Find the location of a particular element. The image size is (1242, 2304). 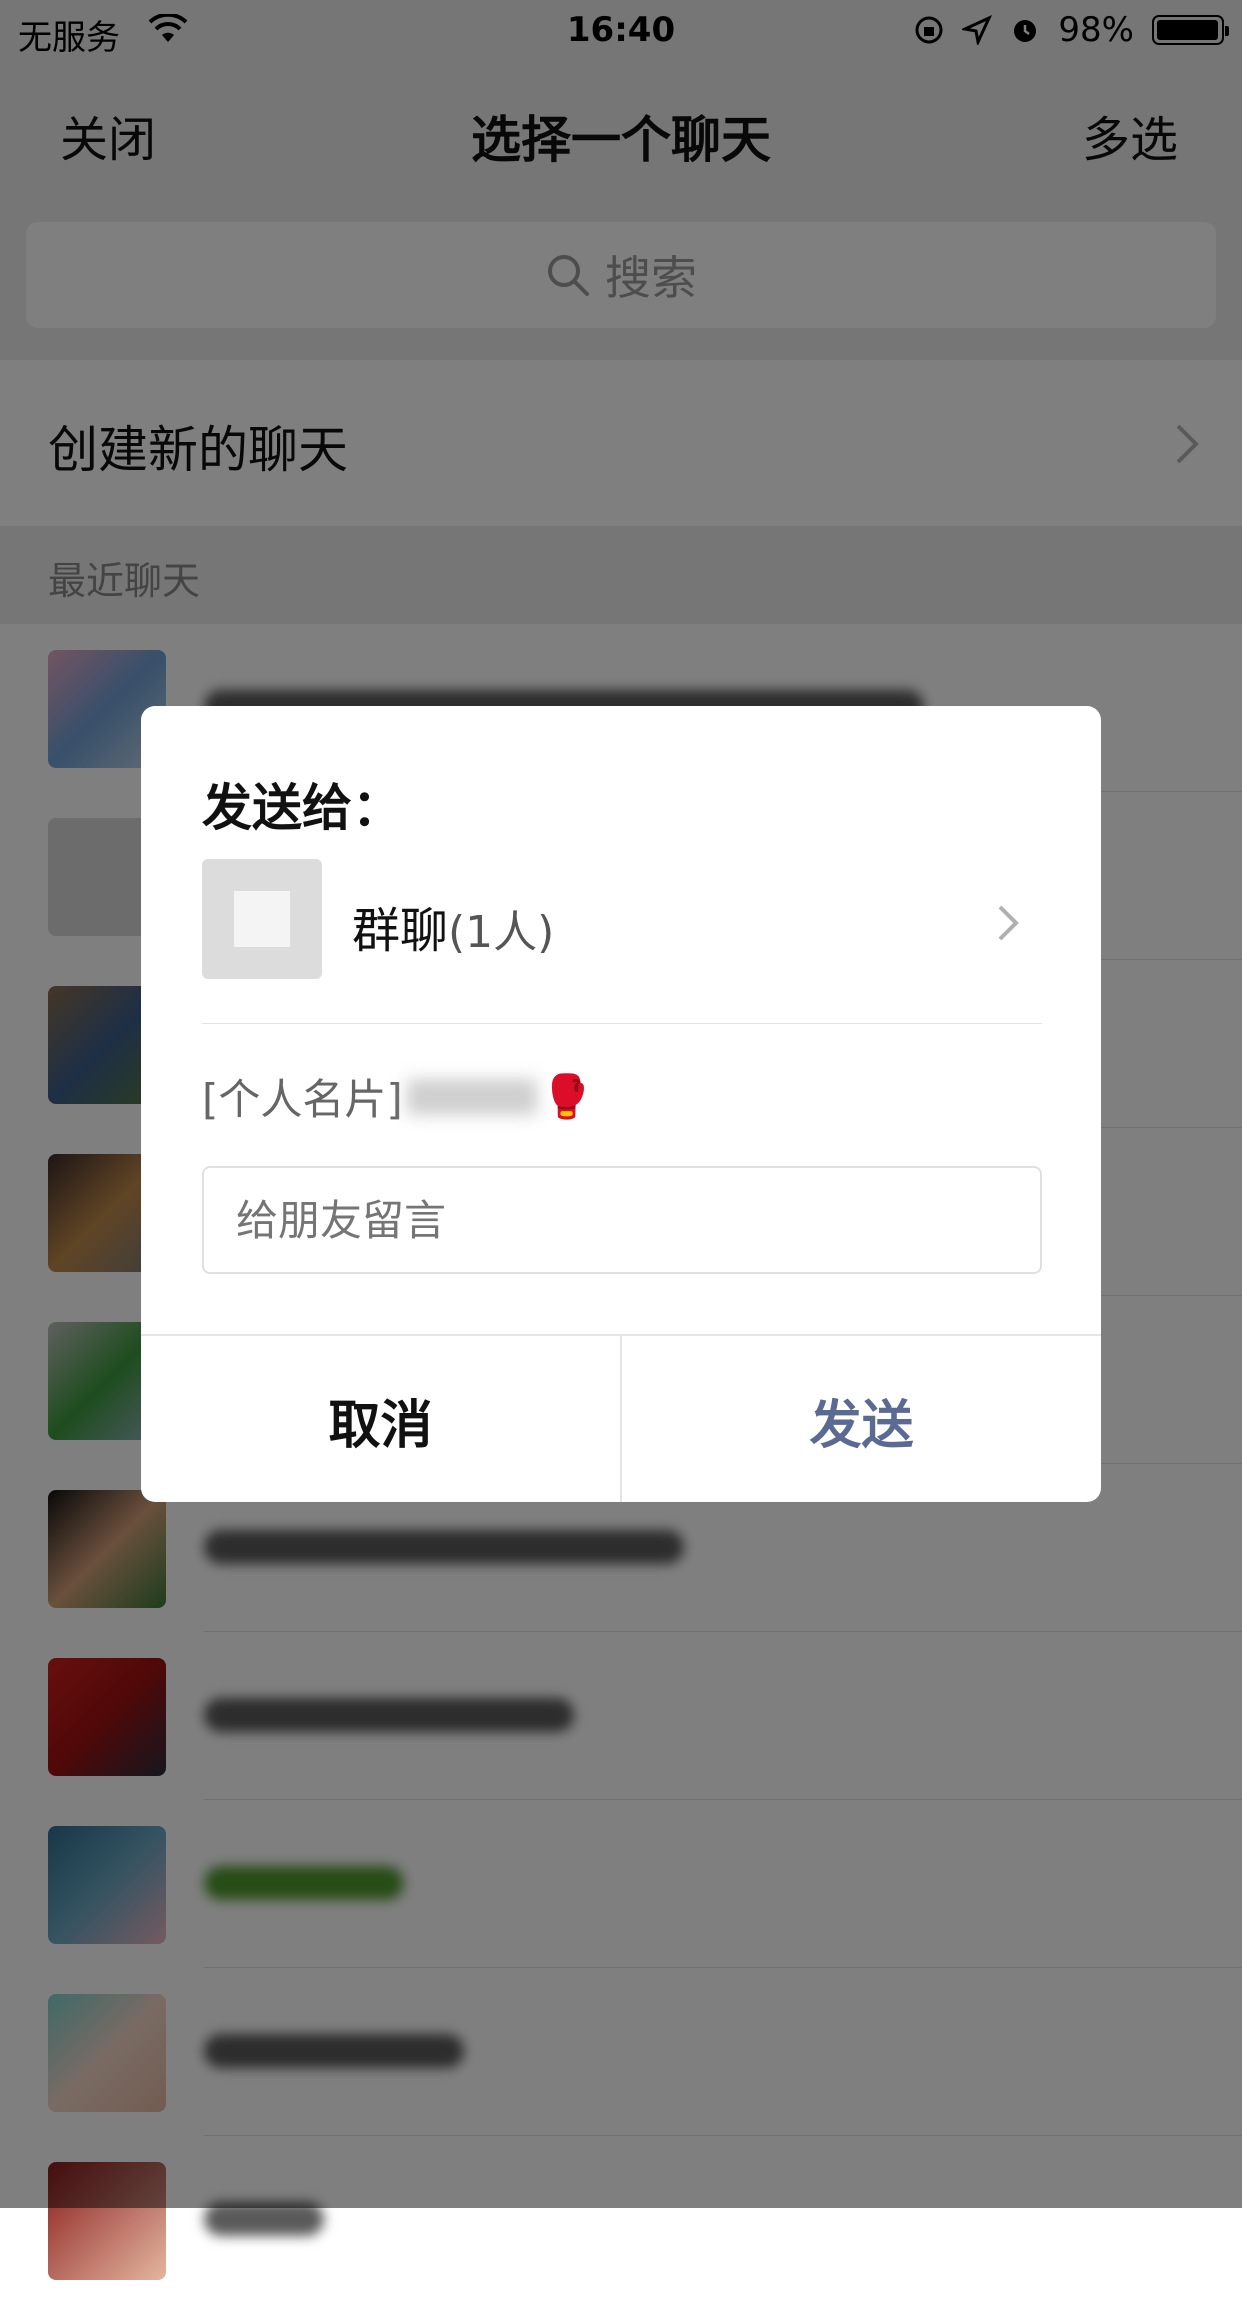

shared-card-preview: [个人名片] 🥊 is located at coordinates (397, 1096).